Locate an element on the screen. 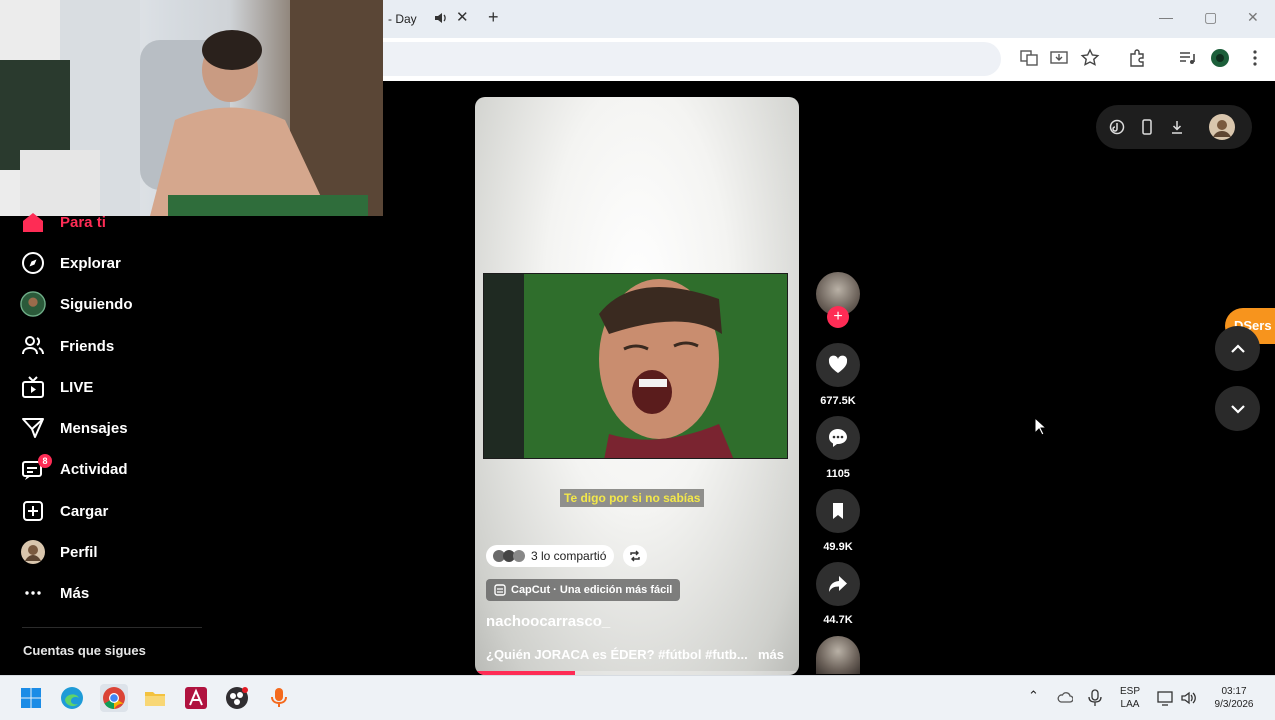  onedrive-icon is located at coordinates (1065, 698).